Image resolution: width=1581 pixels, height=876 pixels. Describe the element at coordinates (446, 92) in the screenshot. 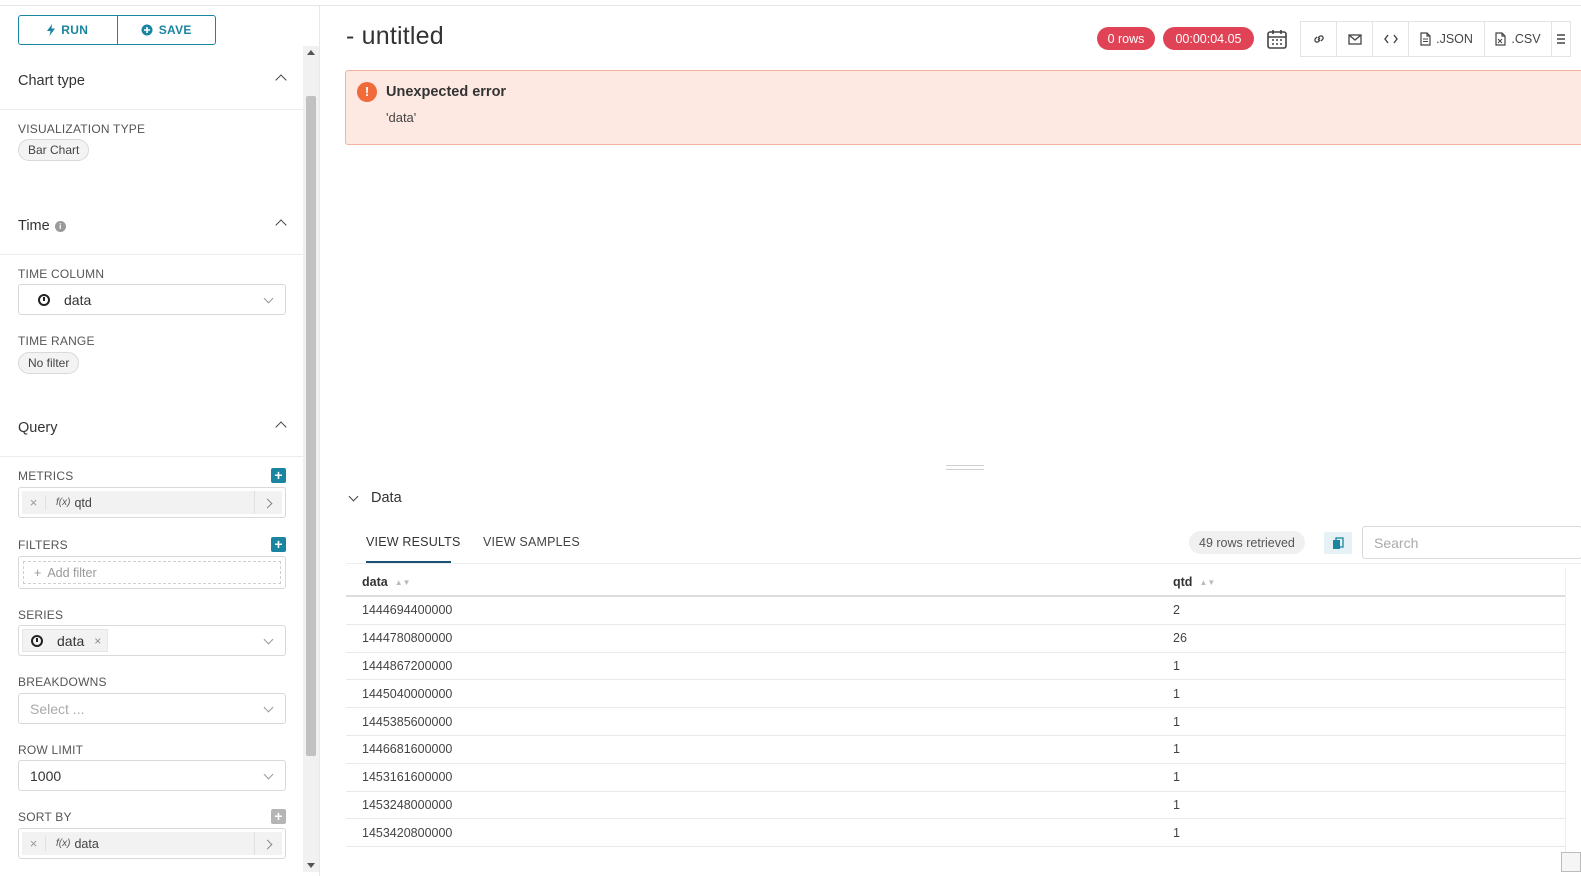

I see `alert-title: Unexpected error` at that location.